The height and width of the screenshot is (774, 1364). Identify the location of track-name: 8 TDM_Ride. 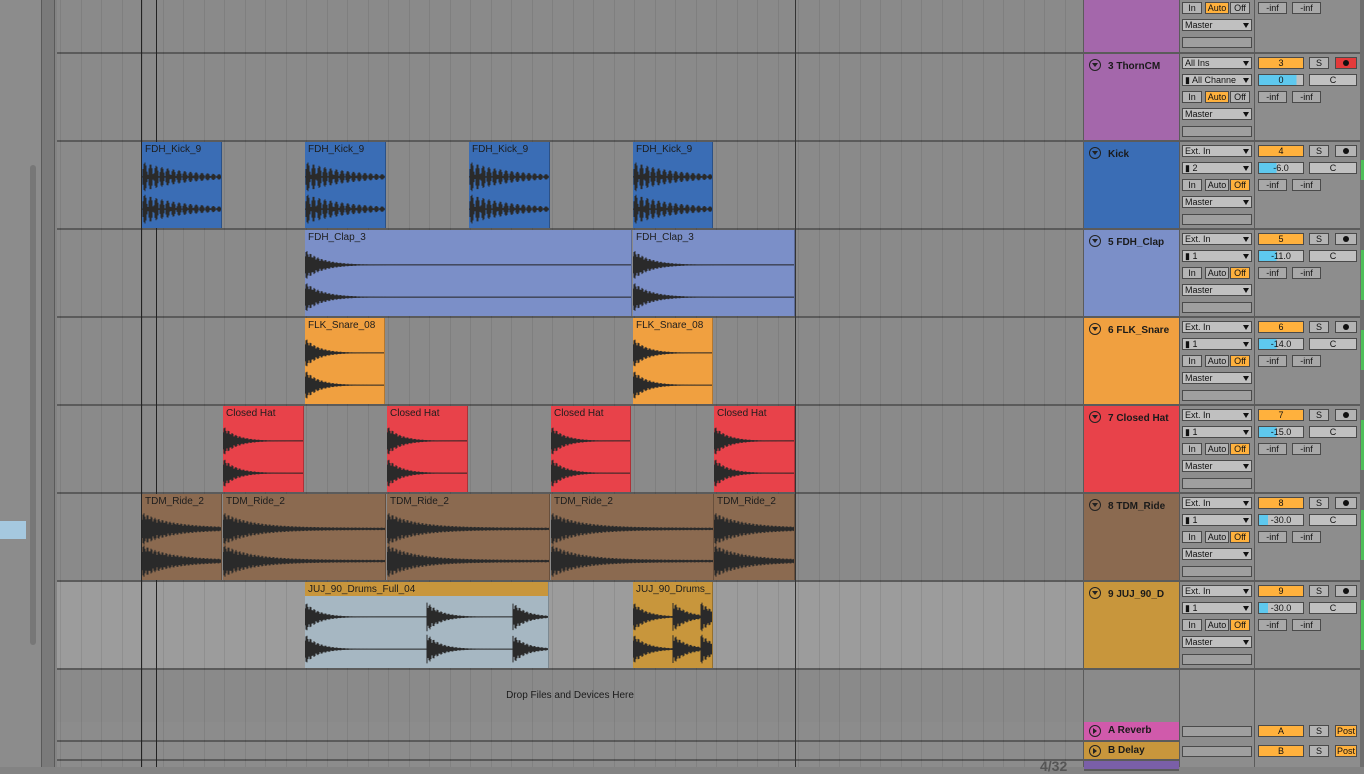
(1136, 506).